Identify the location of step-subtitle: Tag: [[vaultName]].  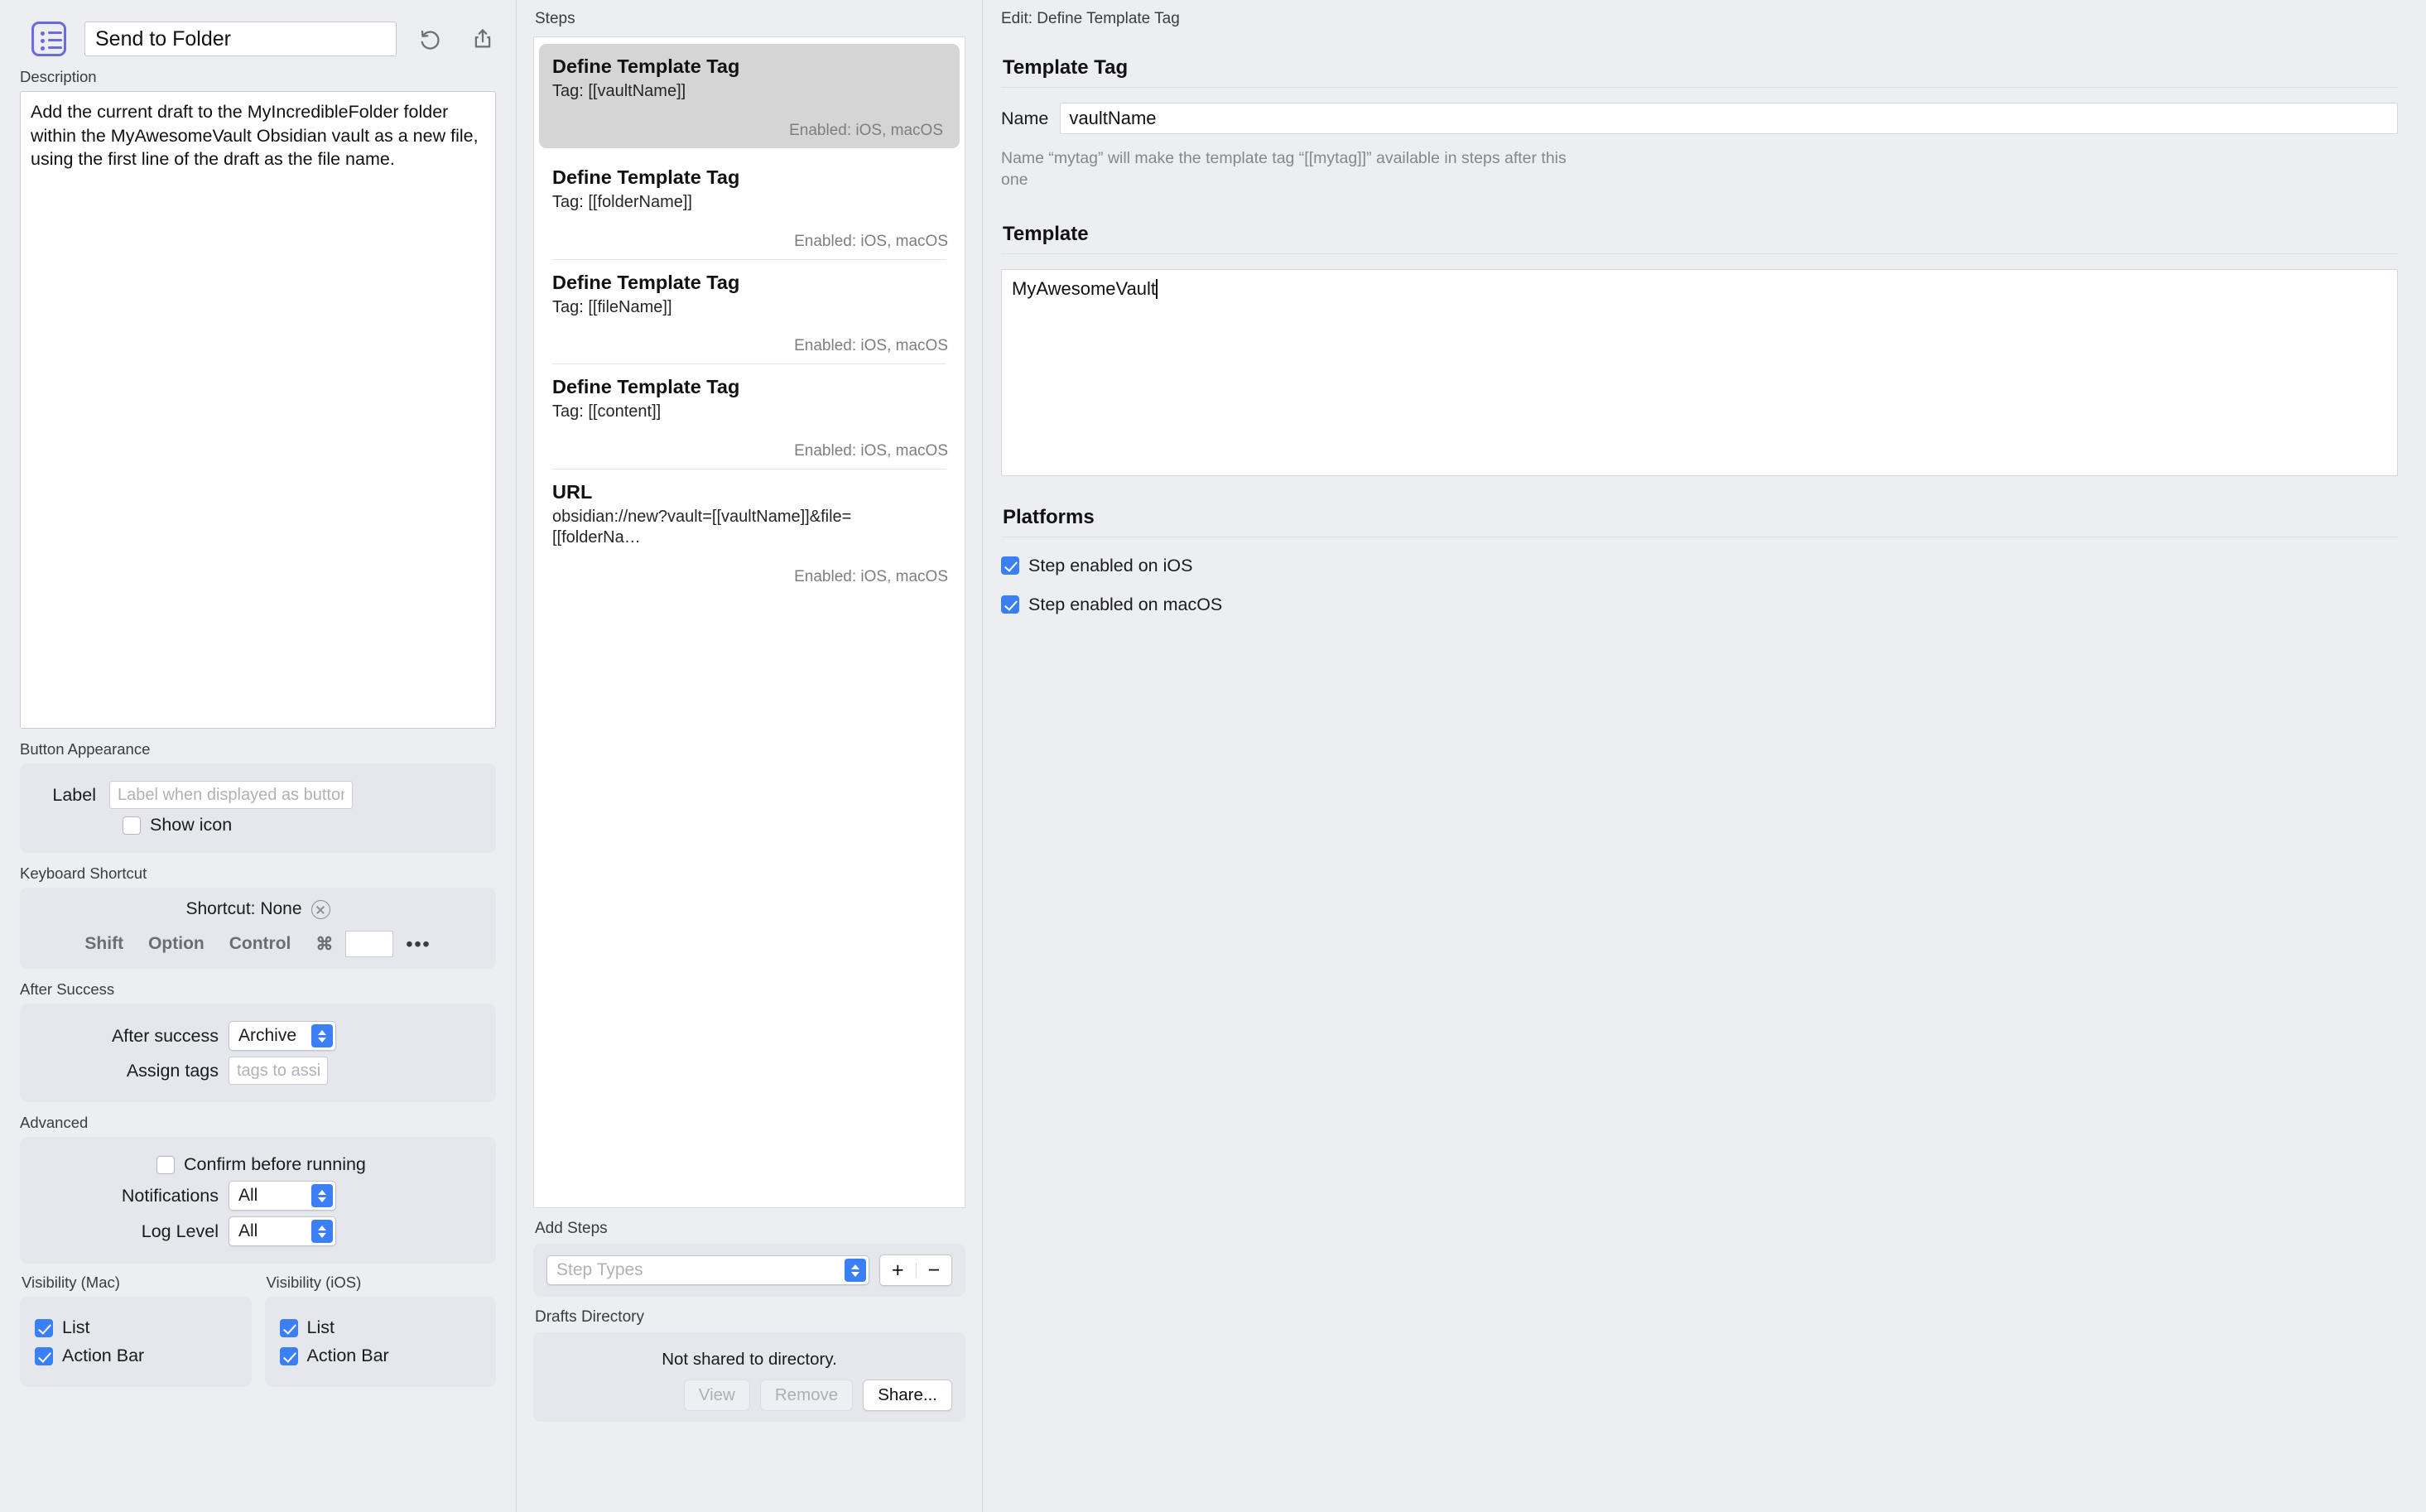
(619, 91).